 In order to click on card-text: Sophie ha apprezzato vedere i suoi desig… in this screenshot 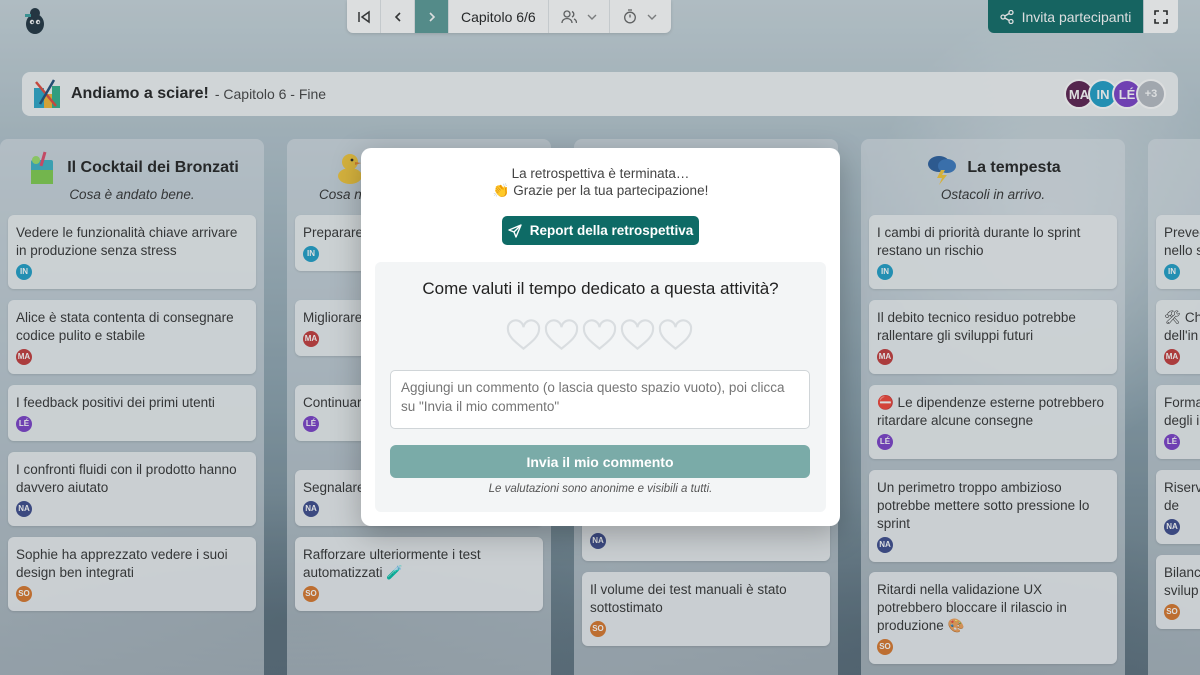, I will do `click(122, 563)`.